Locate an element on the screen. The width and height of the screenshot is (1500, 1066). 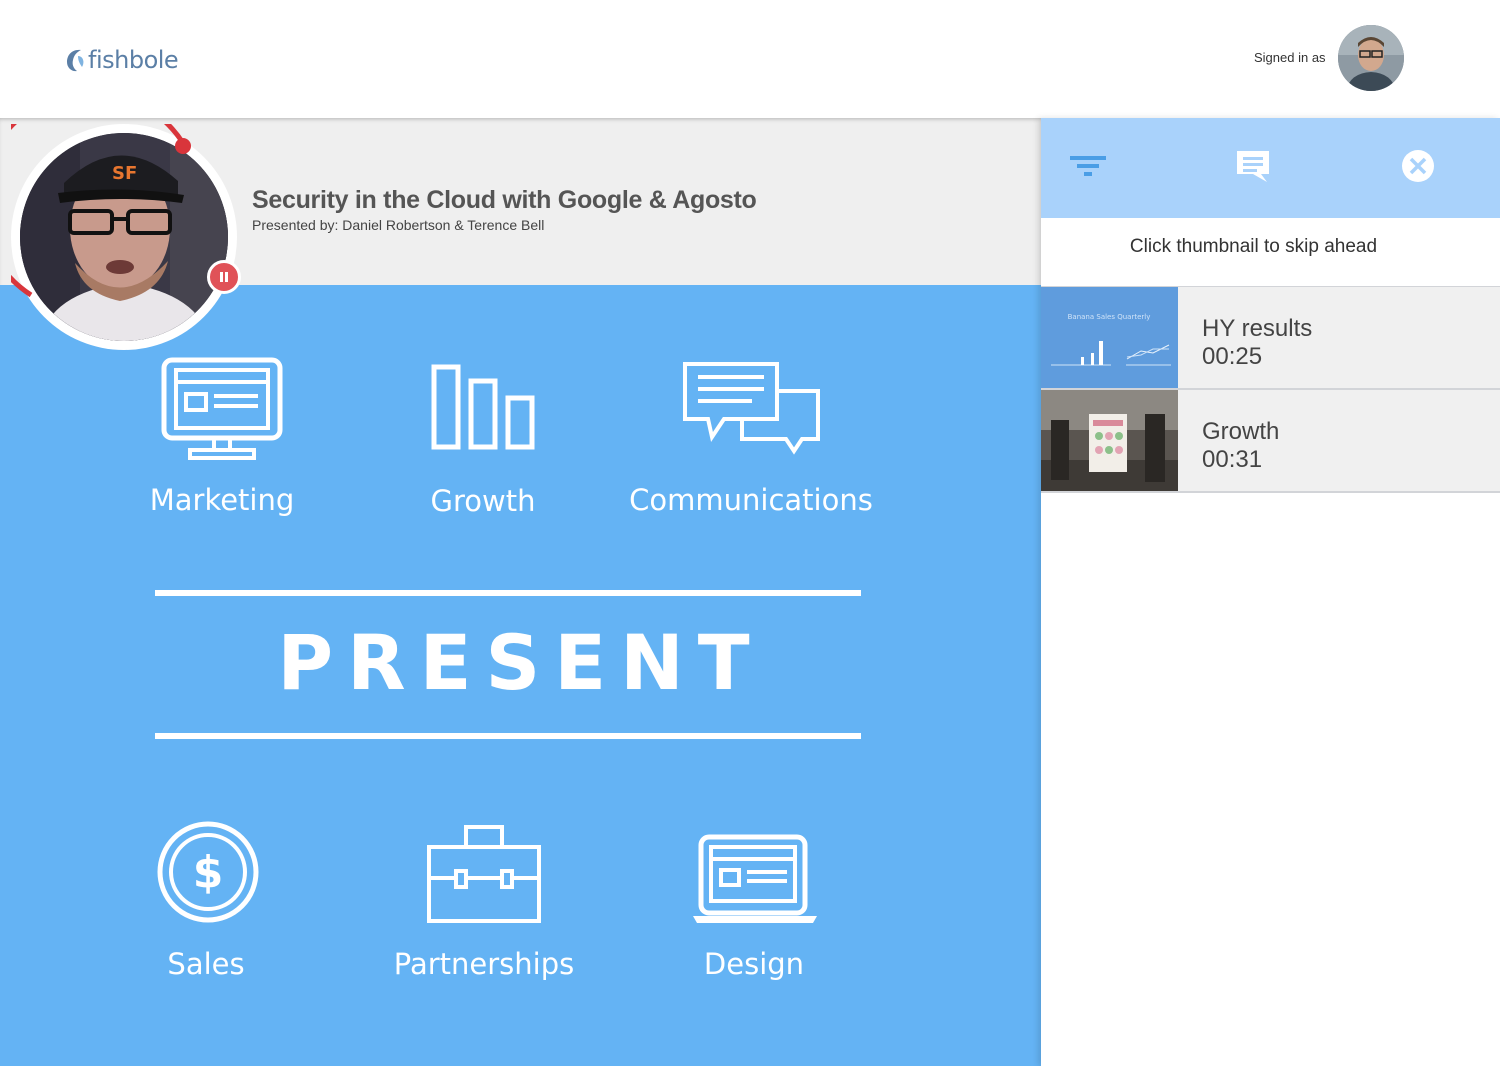
logo-text: fishbole is located at coordinates (133, 60).